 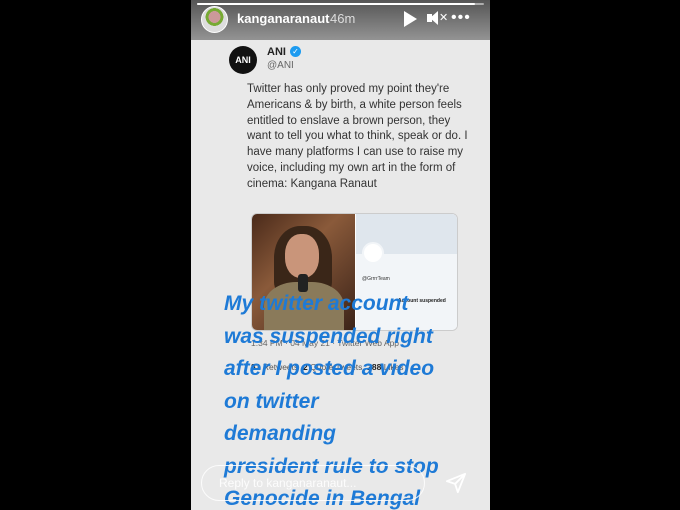 I want to click on verified-badge-icon: ✓, so click(x=295, y=51).